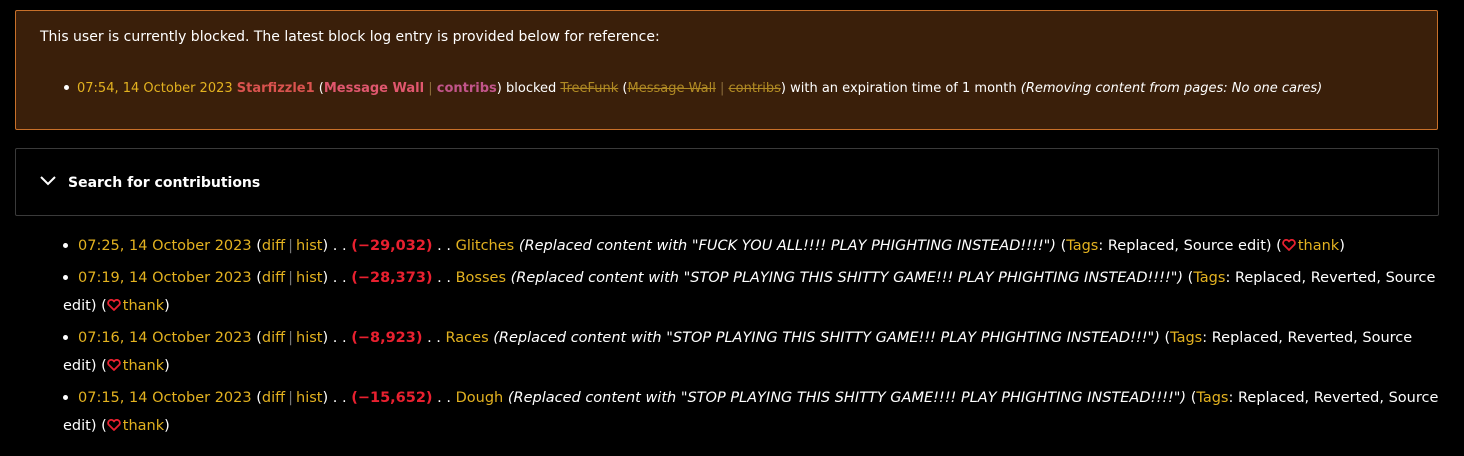  What do you see at coordinates (467, 338) in the screenshot?
I see `page-link: Races` at bounding box center [467, 338].